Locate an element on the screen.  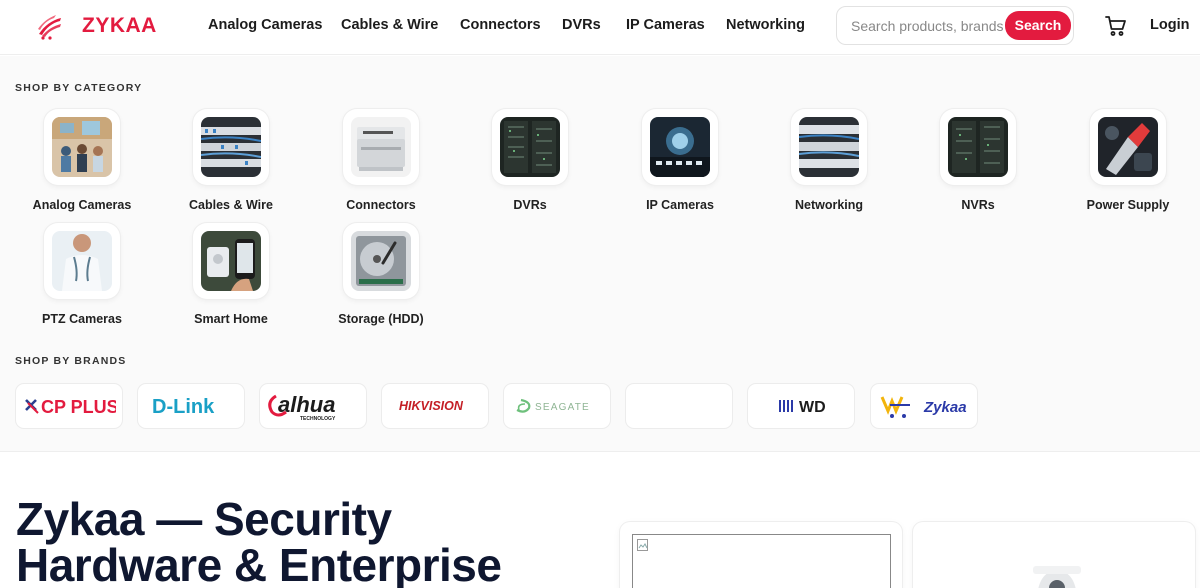
category-networking: Networking is located at coordinates (829, 160).